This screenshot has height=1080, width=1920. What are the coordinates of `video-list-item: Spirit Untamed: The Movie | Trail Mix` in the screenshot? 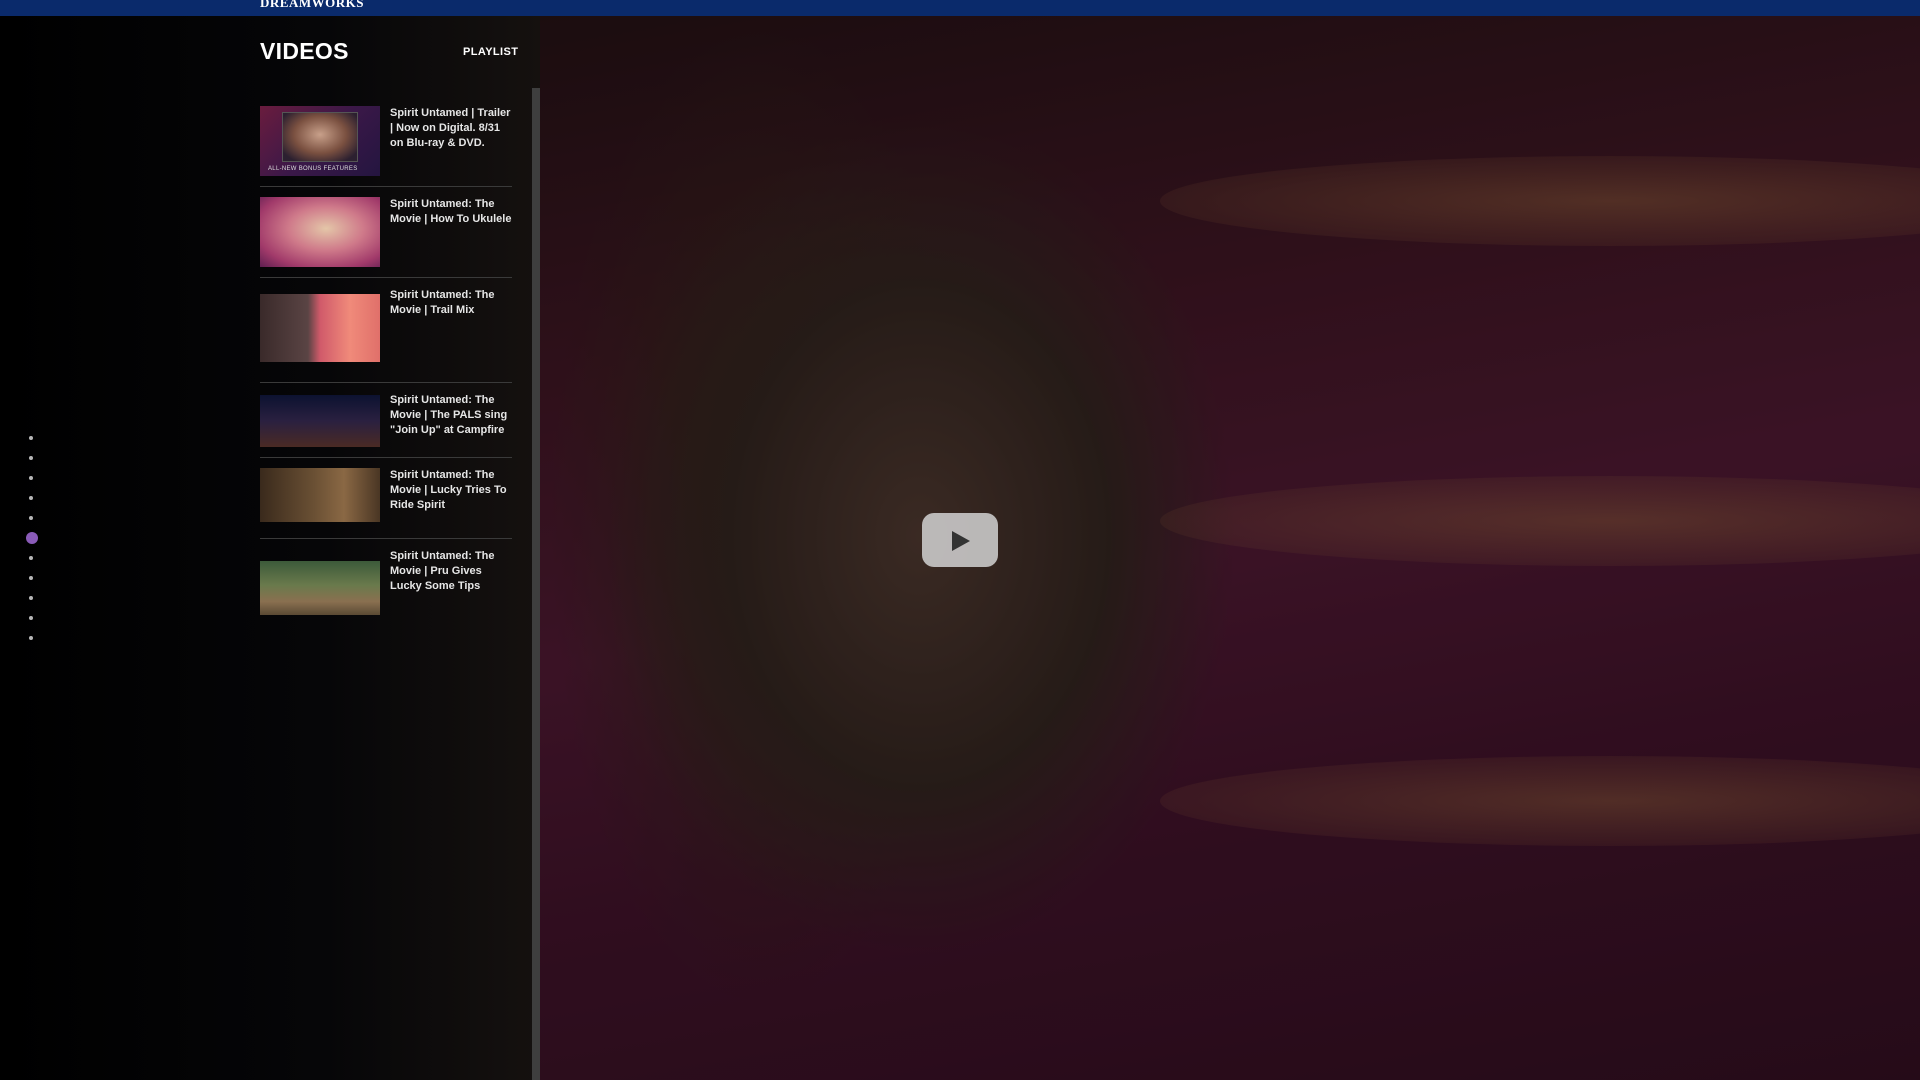 It's located at (386, 335).